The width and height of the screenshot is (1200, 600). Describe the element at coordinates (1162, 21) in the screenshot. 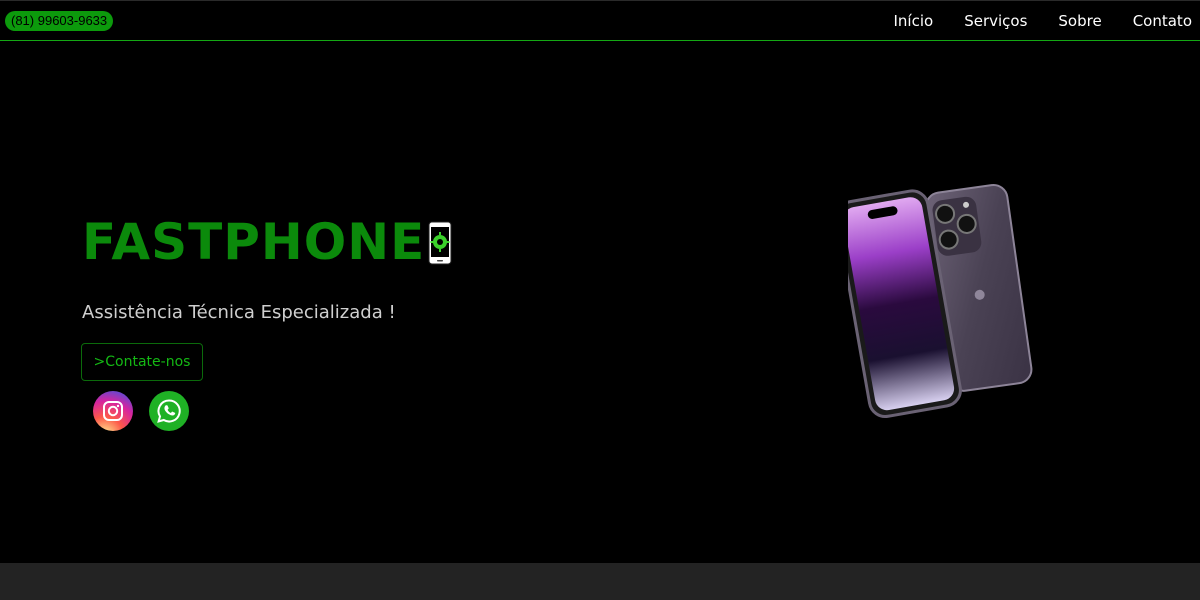

I see `nav-link-contato: Contato` at that location.